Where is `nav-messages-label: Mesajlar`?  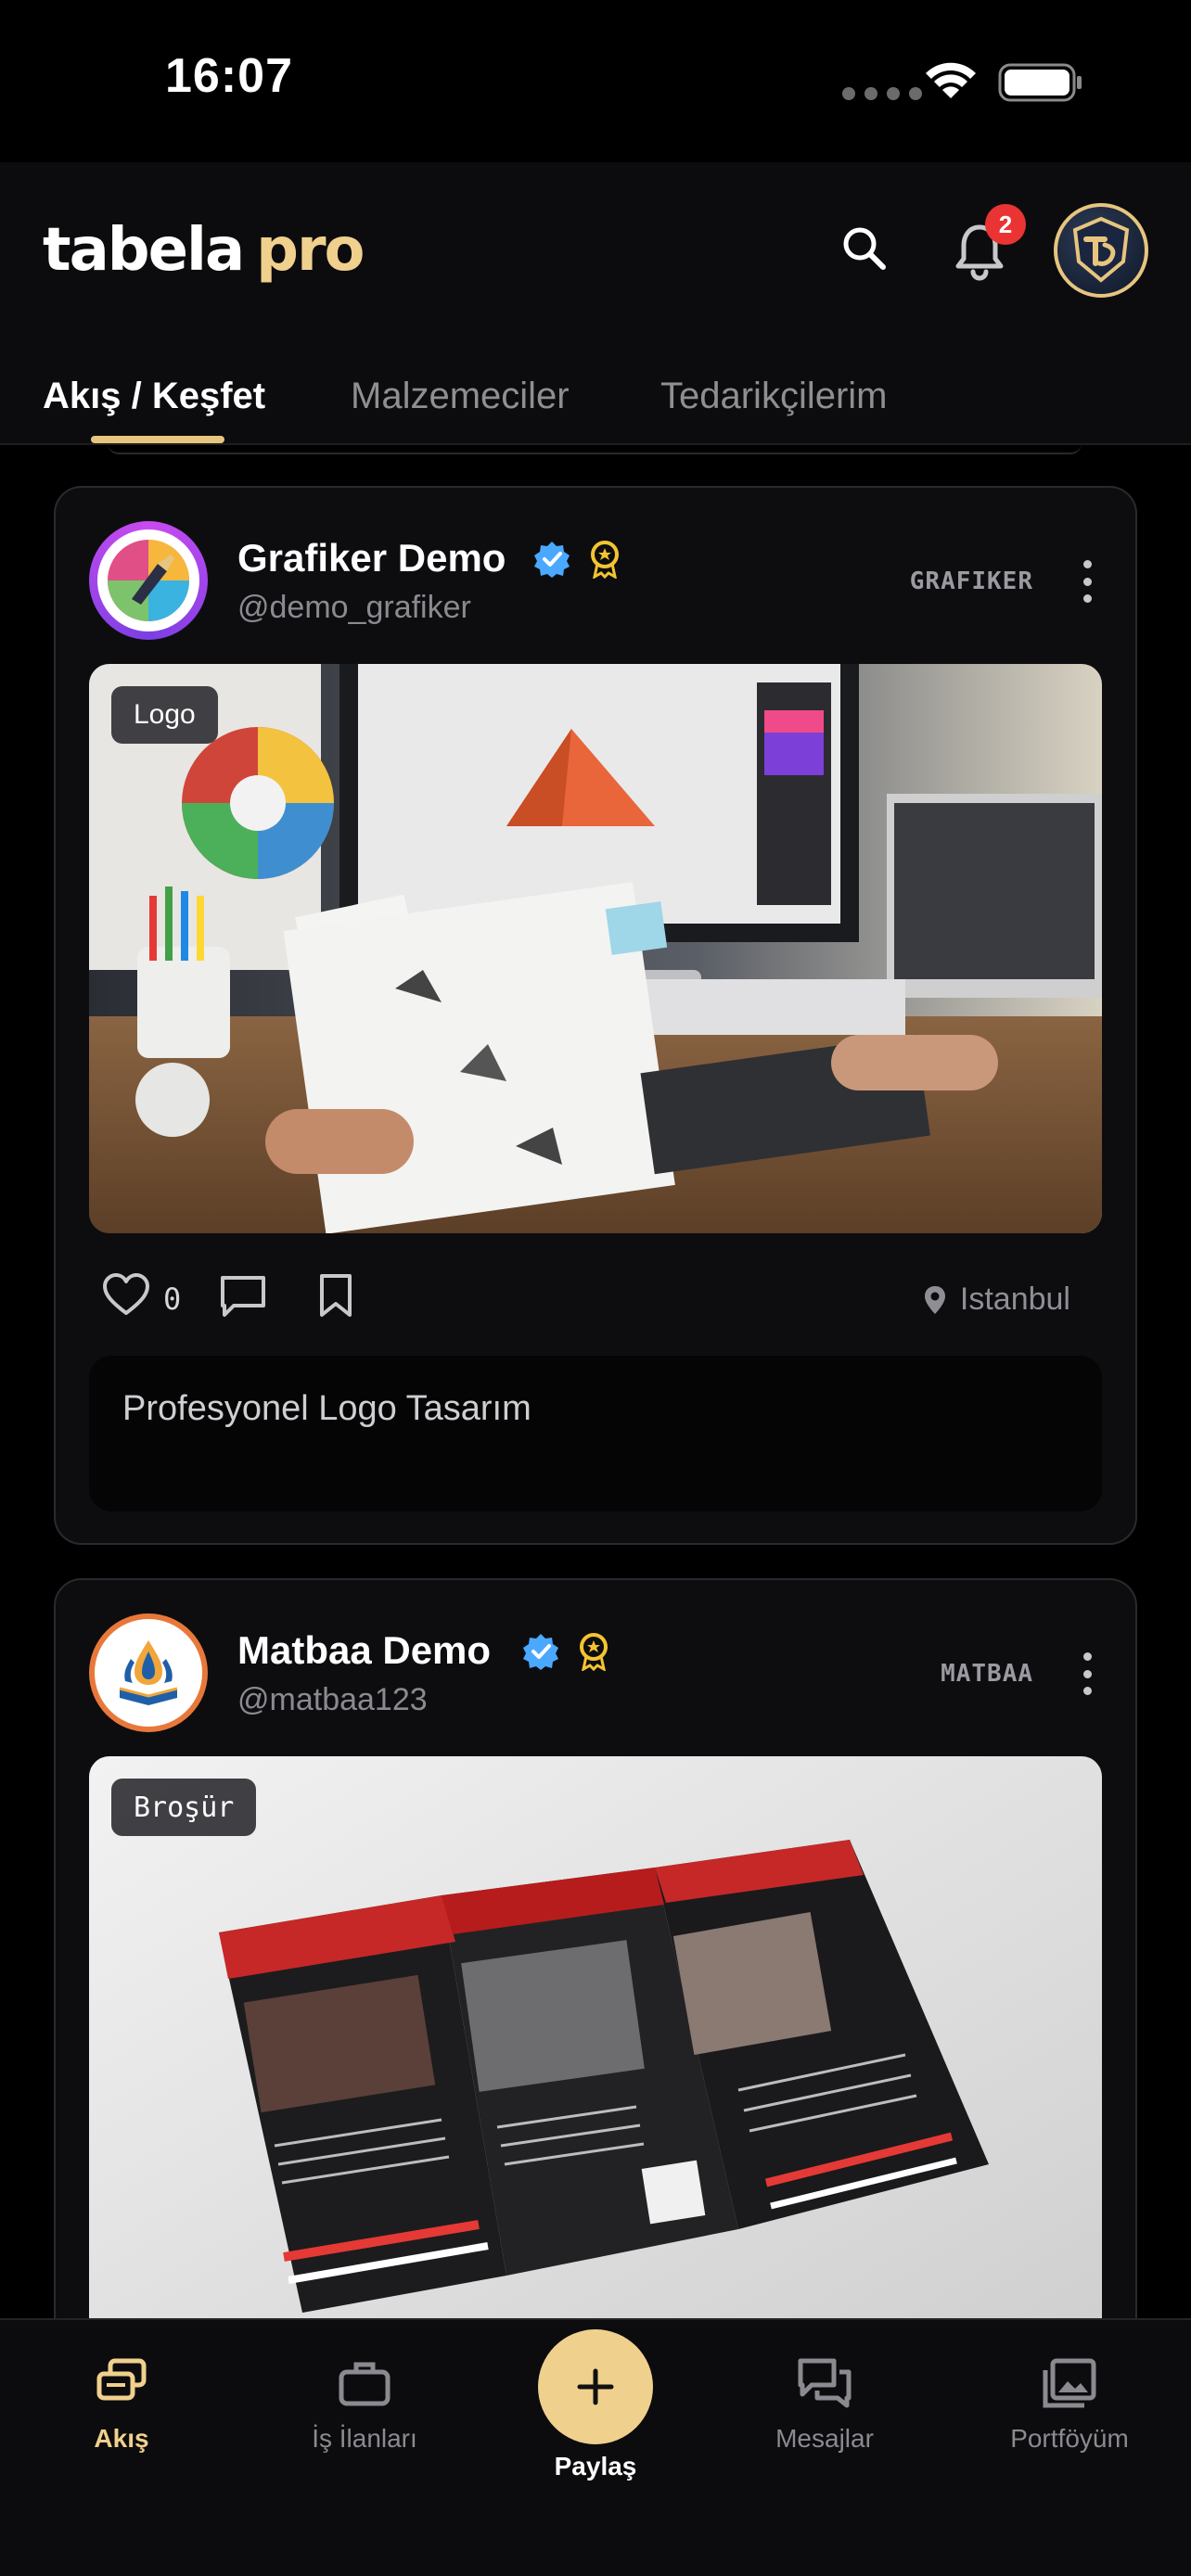
nav-messages-label: Mesajlar is located at coordinates (824, 2438).